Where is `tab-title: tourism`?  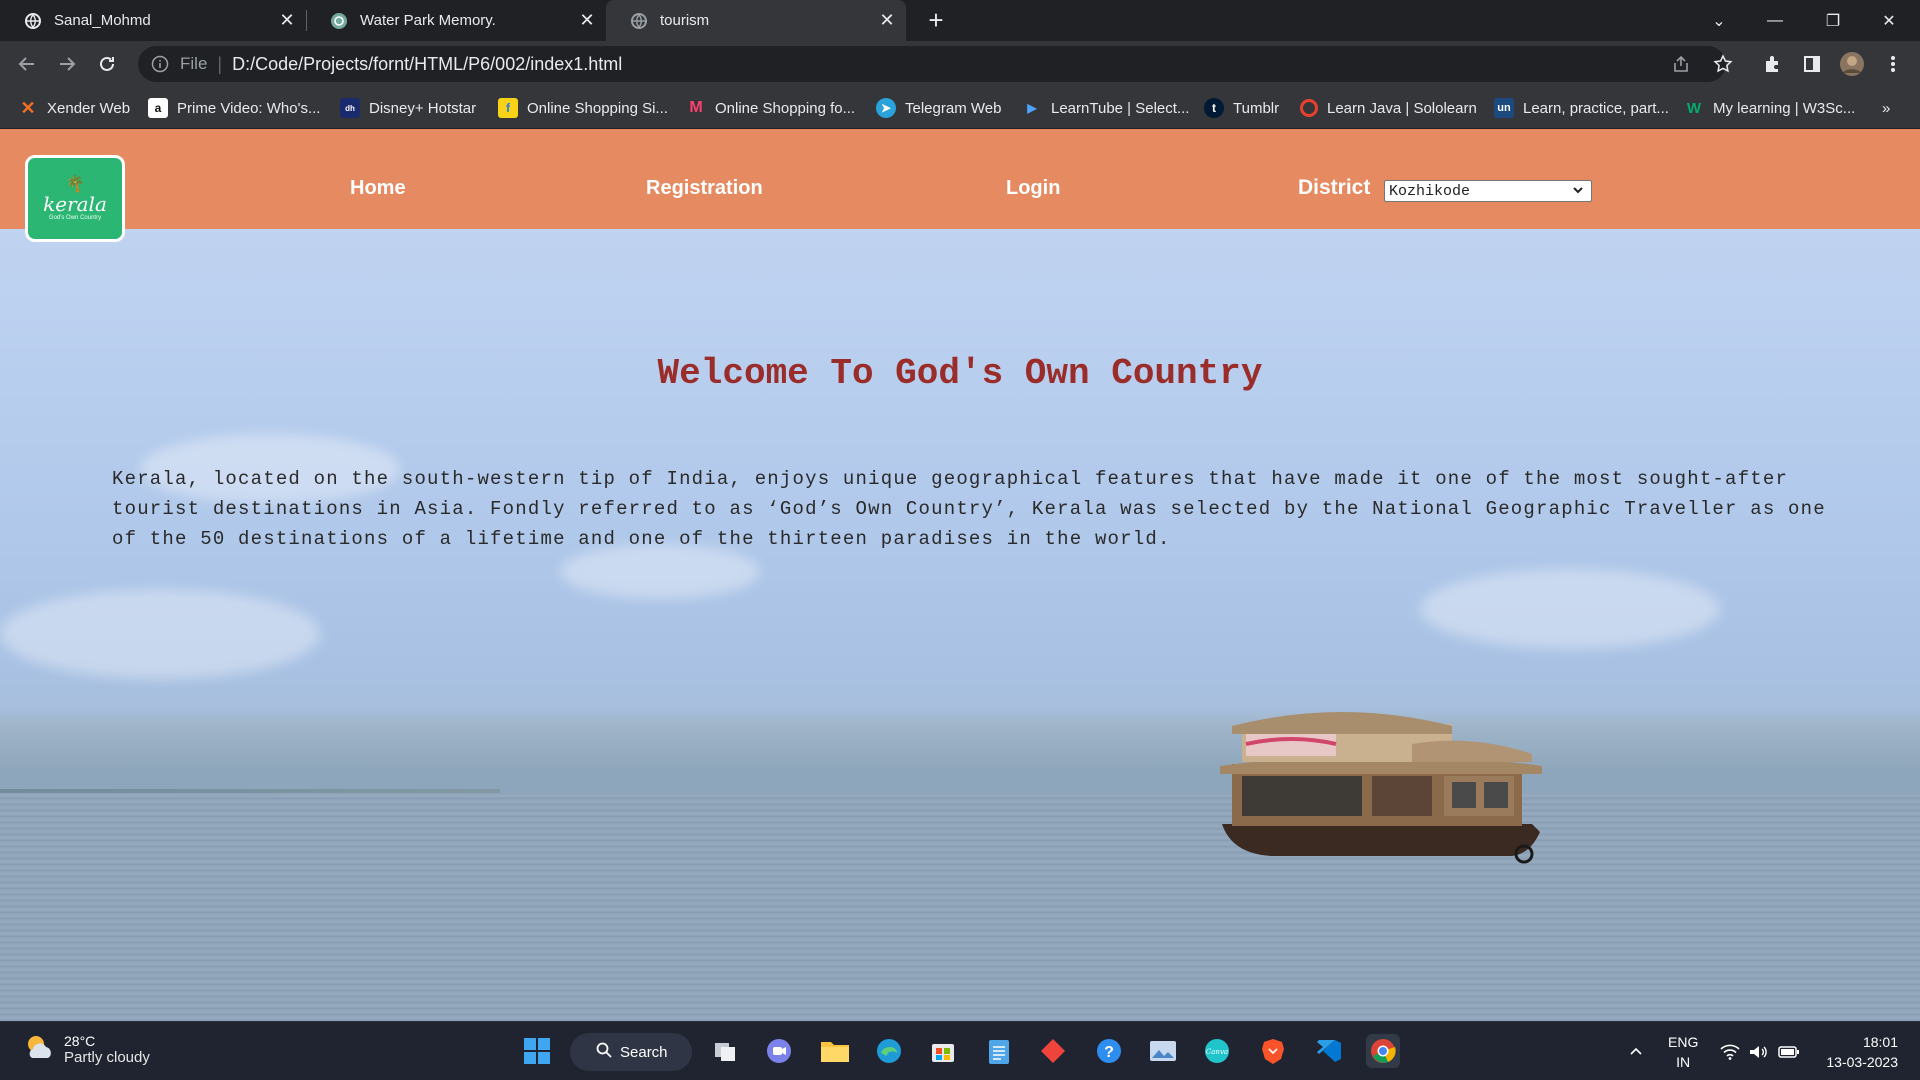
tab-title: tourism is located at coordinates (685, 20).